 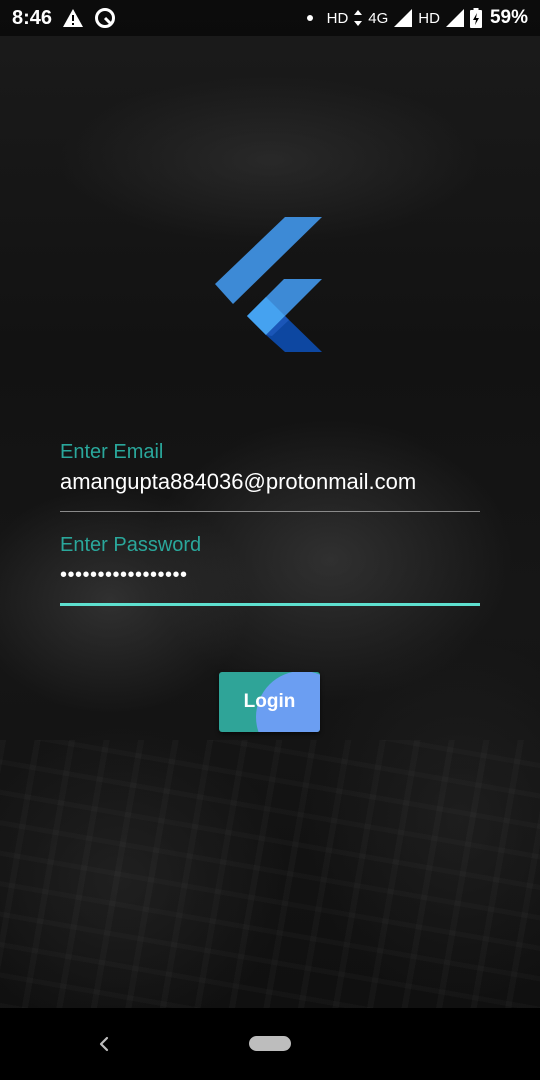 What do you see at coordinates (429, 18) in the screenshot?
I see `hd-indicator-2: HD` at bounding box center [429, 18].